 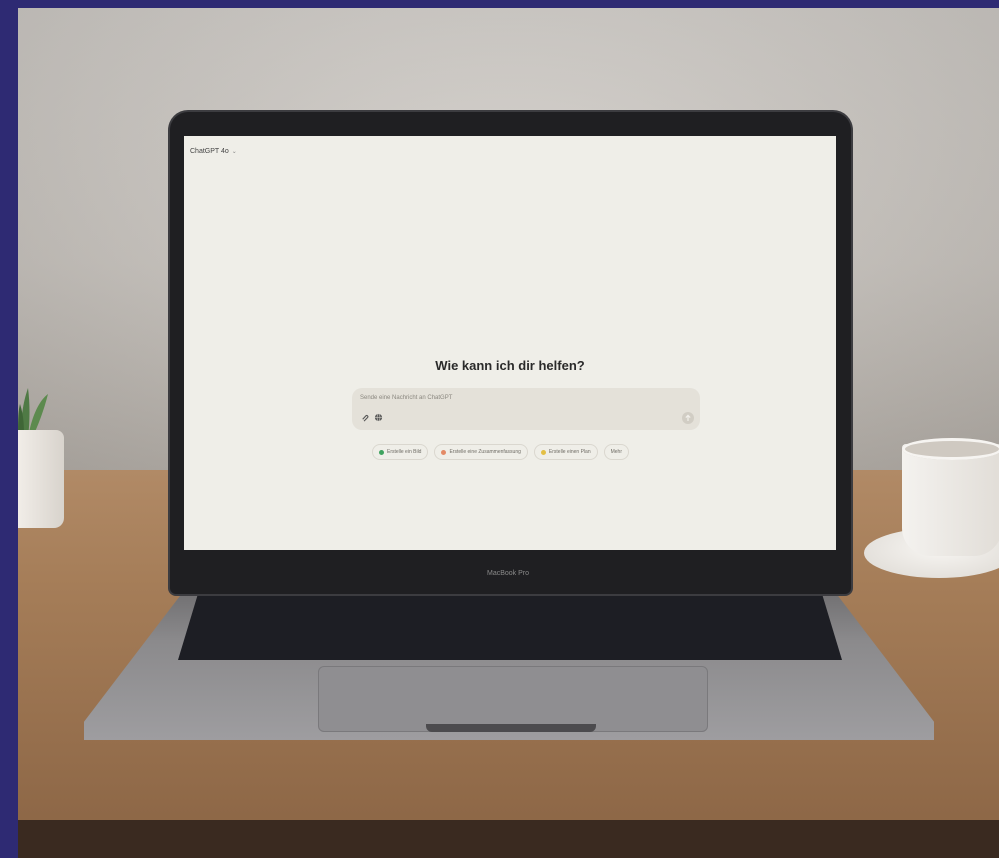 What do you see at coordinates (950, 449) in the screenshot?
I see `coffee-cup-rim` at bounding box center [950, 449].